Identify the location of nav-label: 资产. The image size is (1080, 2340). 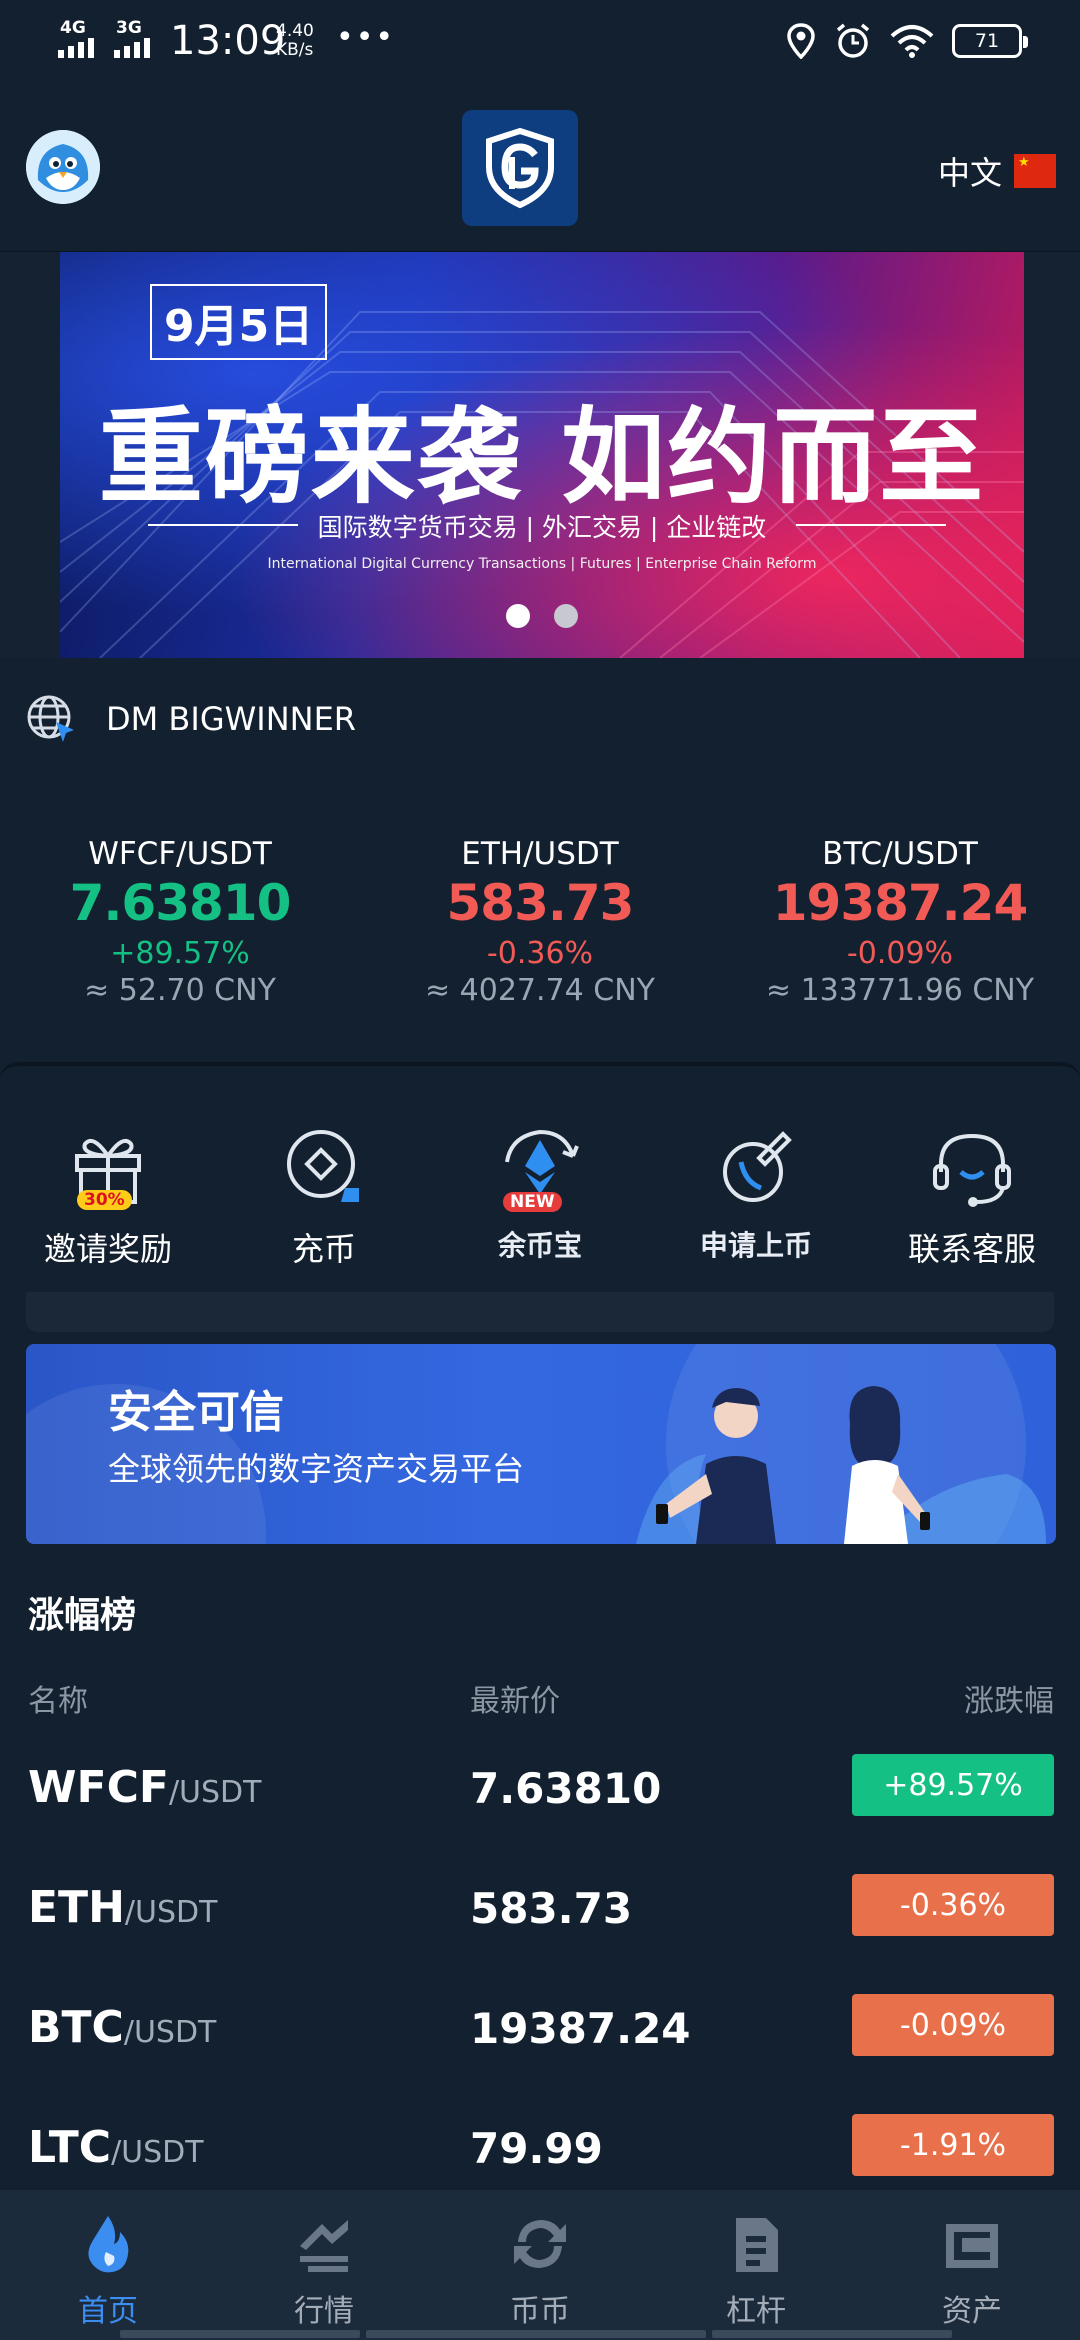
(972, 2311).